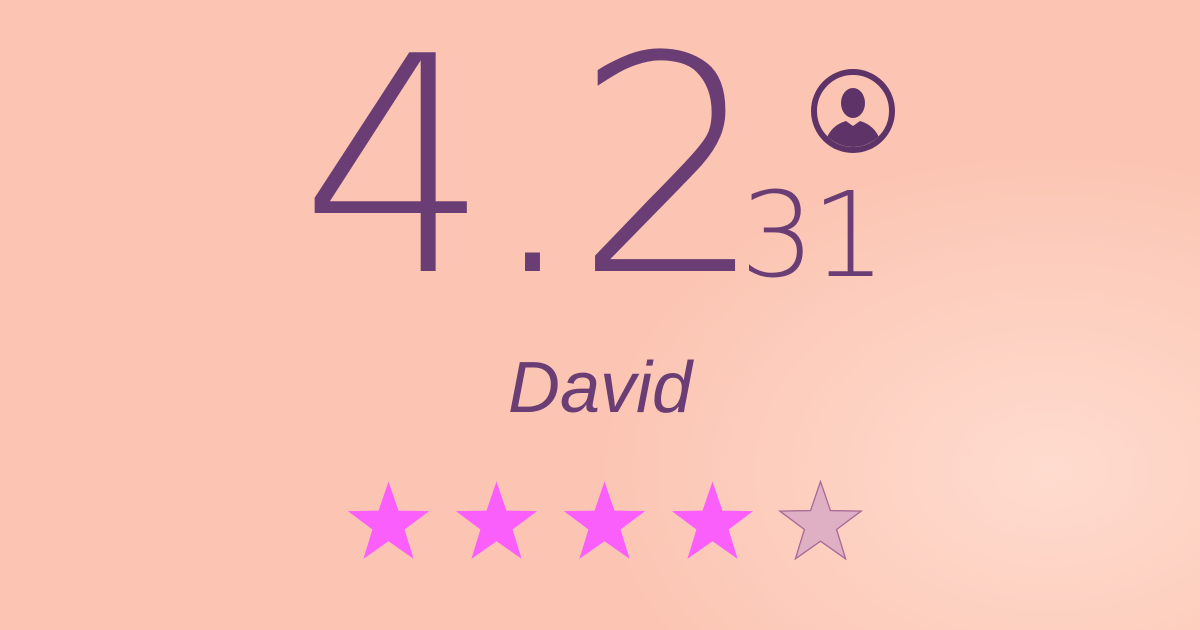 The image size is (1200, 630). I want to click on star-empty-icon, so click(820, 520).